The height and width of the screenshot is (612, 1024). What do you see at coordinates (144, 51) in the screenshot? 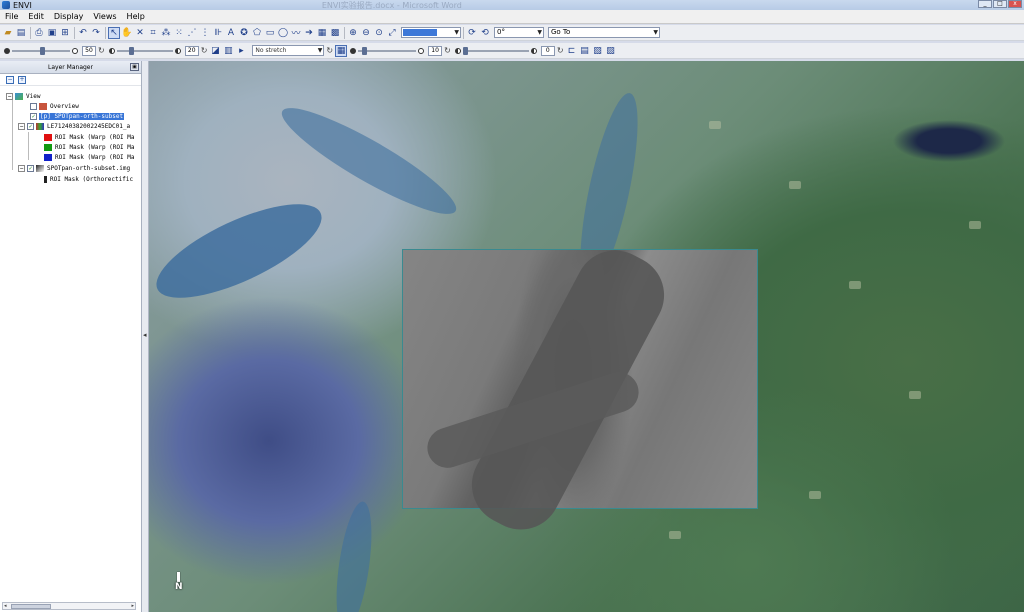
I see `contrast-slider` at bounding box center [144, 51].